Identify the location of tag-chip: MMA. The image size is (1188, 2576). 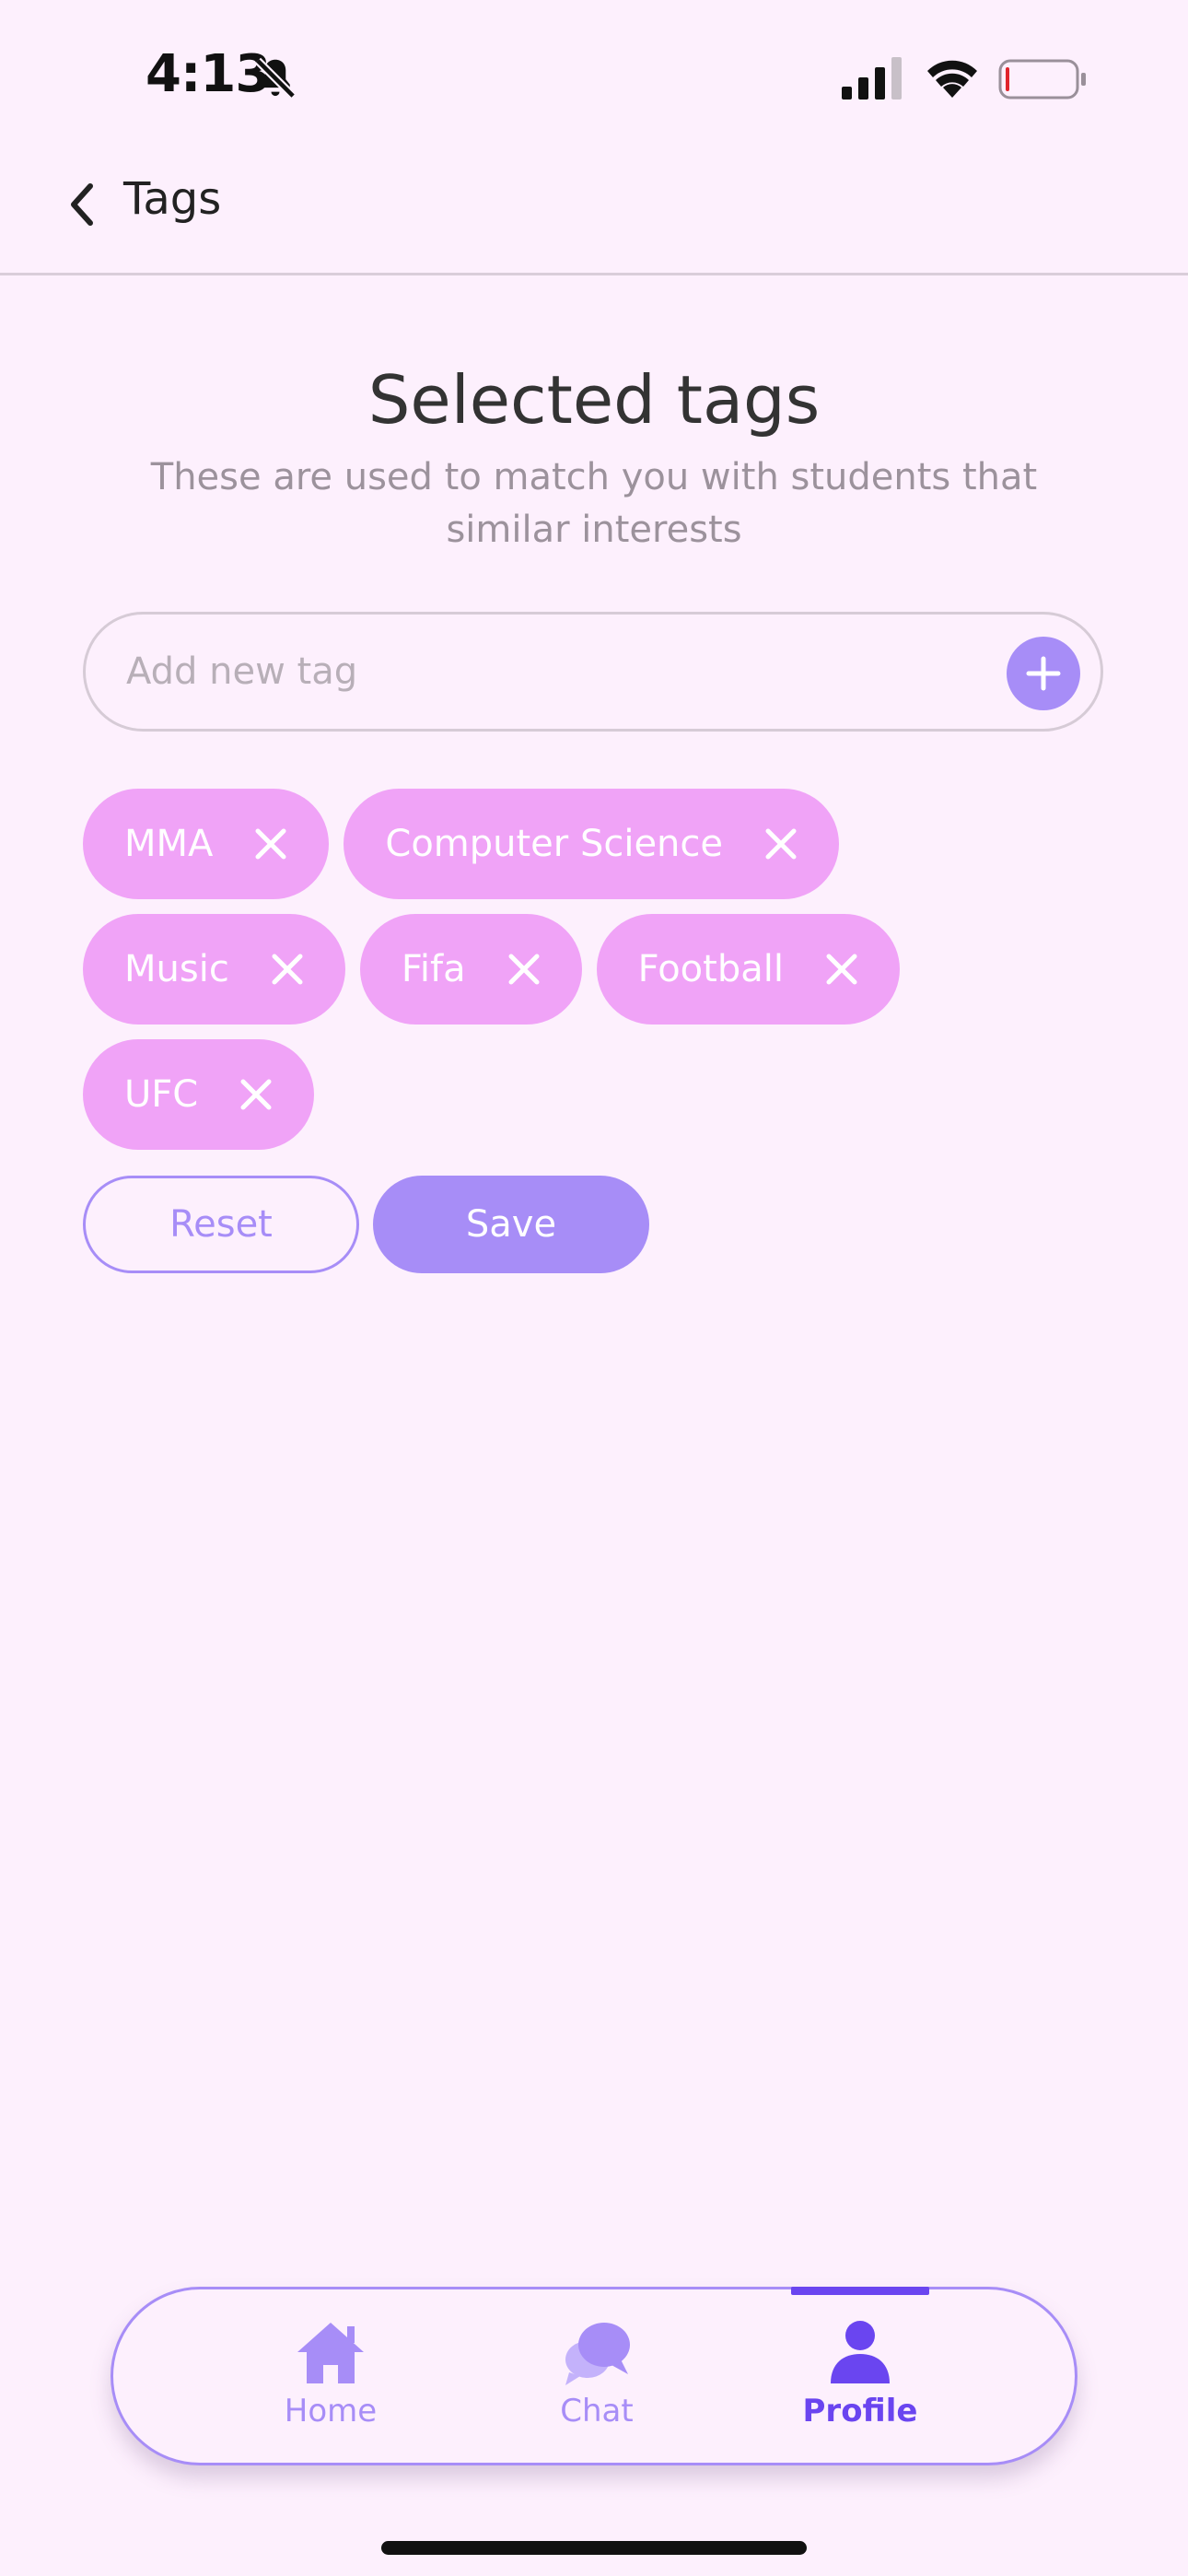
(206, 844).